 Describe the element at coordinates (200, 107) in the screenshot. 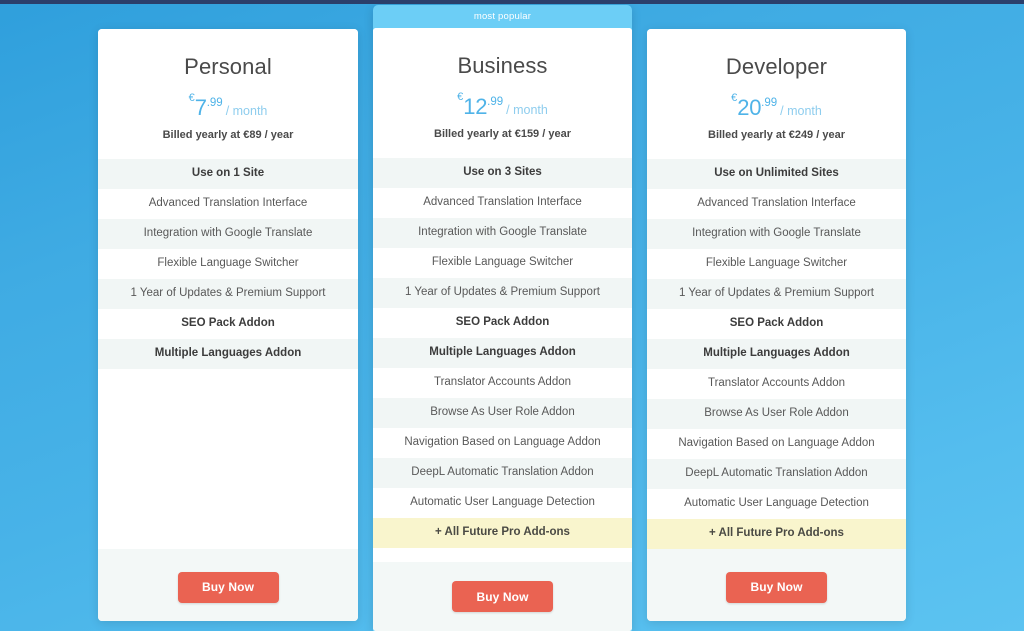

I see `price-amount: 7` at that location.